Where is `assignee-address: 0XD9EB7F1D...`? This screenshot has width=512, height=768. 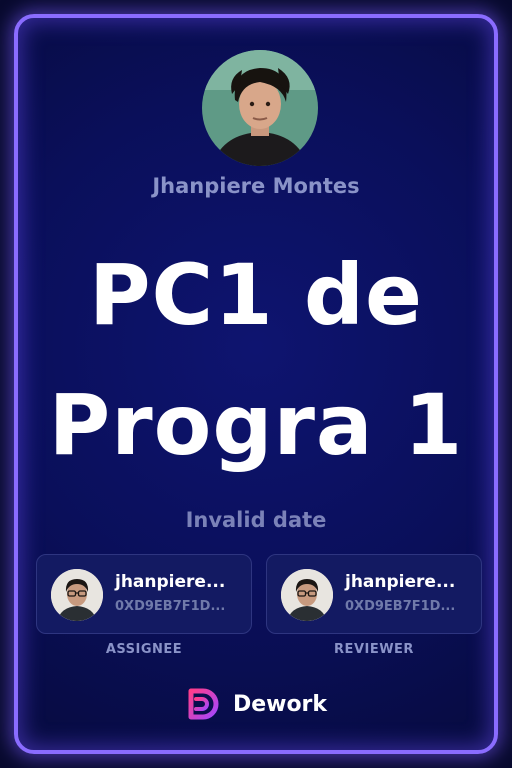
assignee-address: 0XD9EB7F1D... is located at coordinates (170, 606).